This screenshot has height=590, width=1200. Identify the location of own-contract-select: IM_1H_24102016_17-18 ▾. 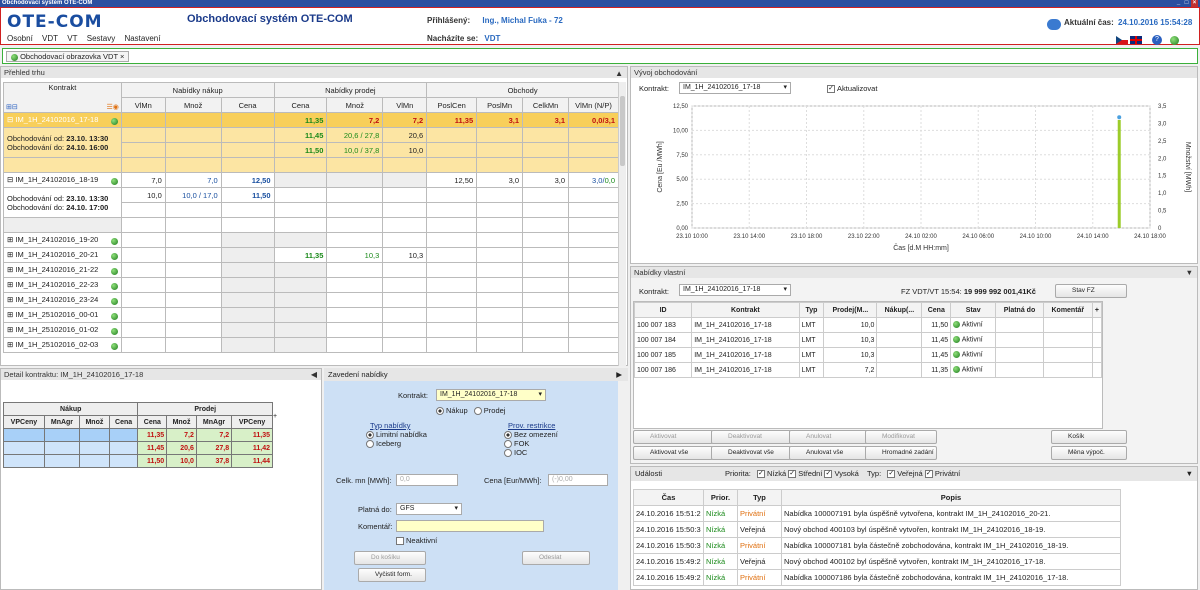
(735, 290).